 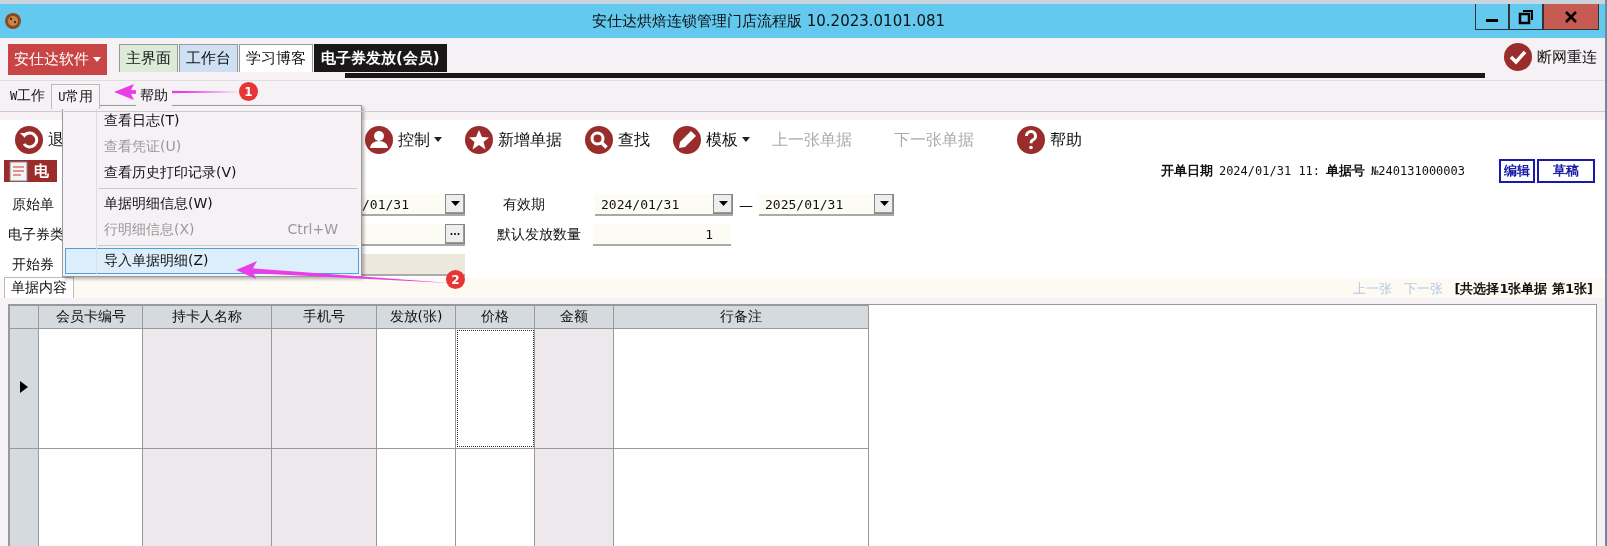 What do you see at coordinates (36, 235) in the screenshot?
I see `field-label: 电子券类` at bounding box center [36, 235].